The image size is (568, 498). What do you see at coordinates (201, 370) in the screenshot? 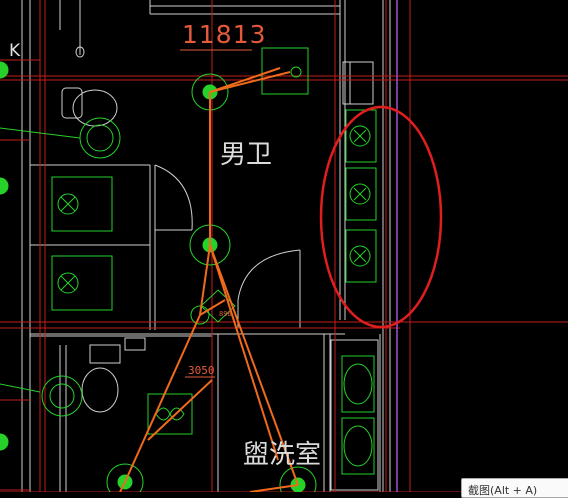
I see `dimension-label-mid: 3050` at bounding box center [201, 370].